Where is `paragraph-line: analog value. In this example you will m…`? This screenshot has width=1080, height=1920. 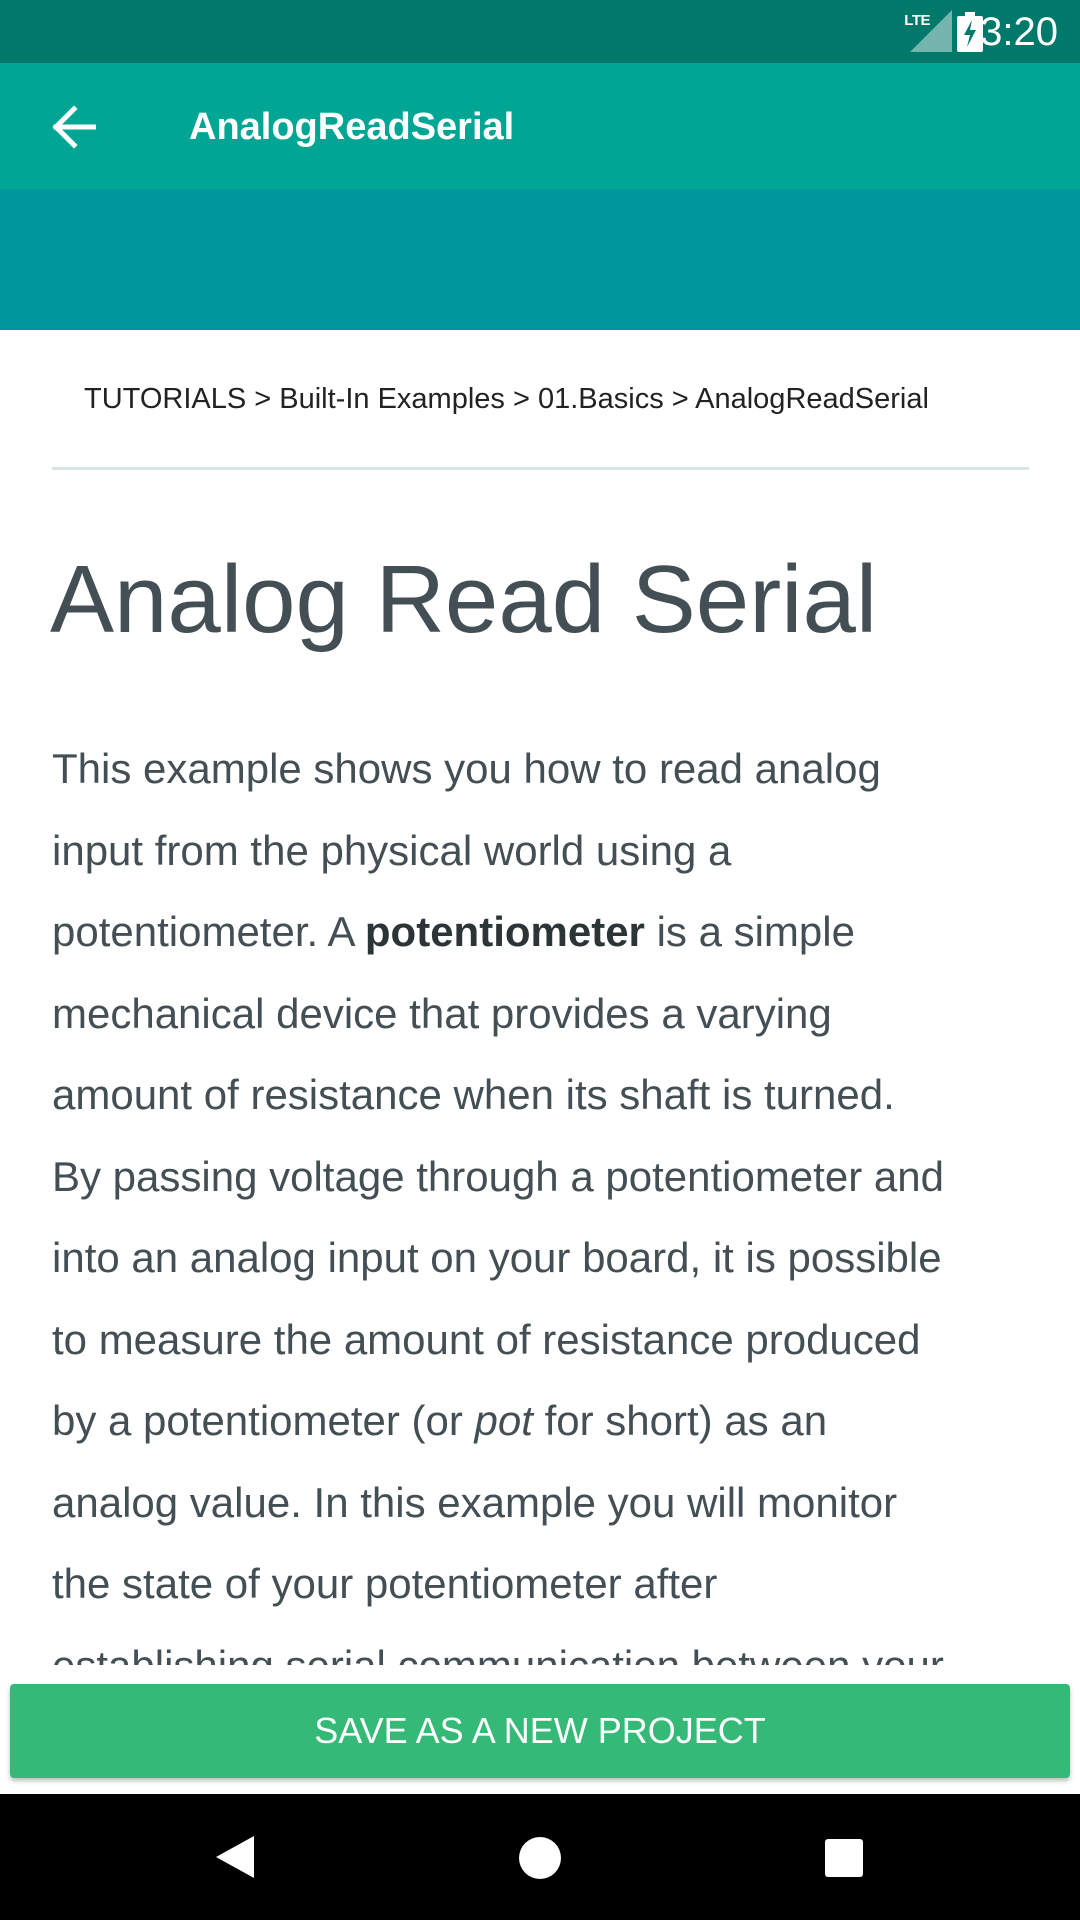 paragraph-line: analog value. In this example you will m… is located at coordinates (475, 1502).